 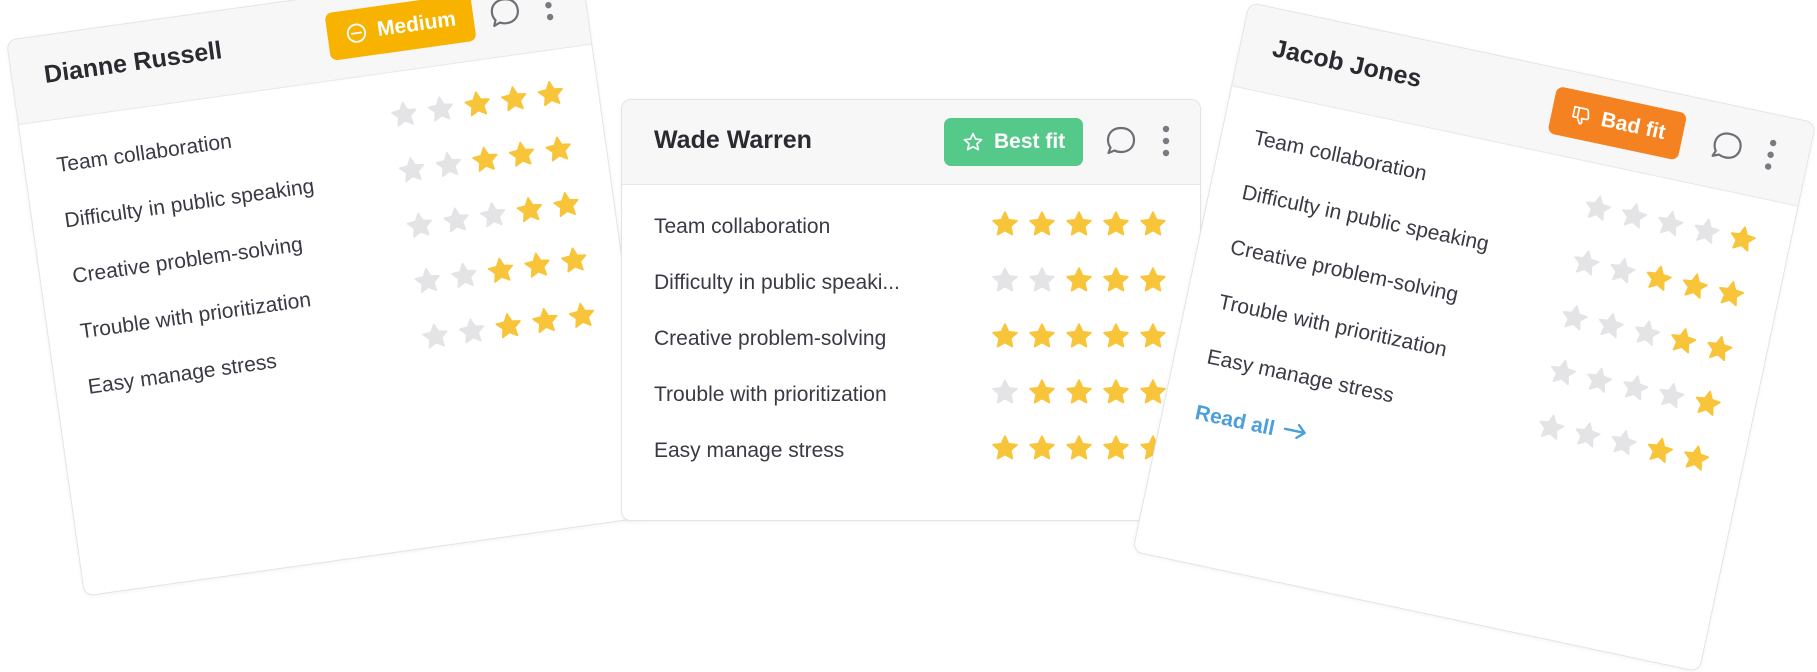 What do you see at coordinates (733, 140) in the screenshot?
I see `candidate-name: Wade Warren` at bounding box center [733, 140].